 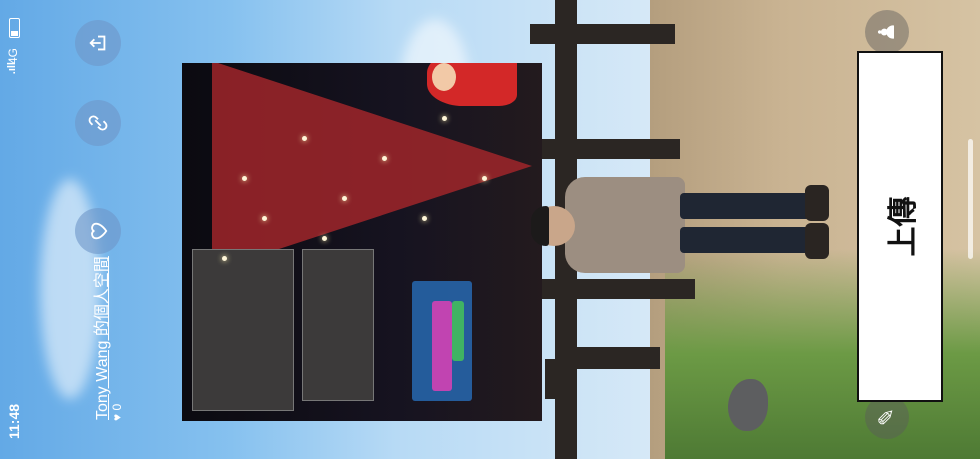 I want to click on heart-icon, so click(x=99, y=231).